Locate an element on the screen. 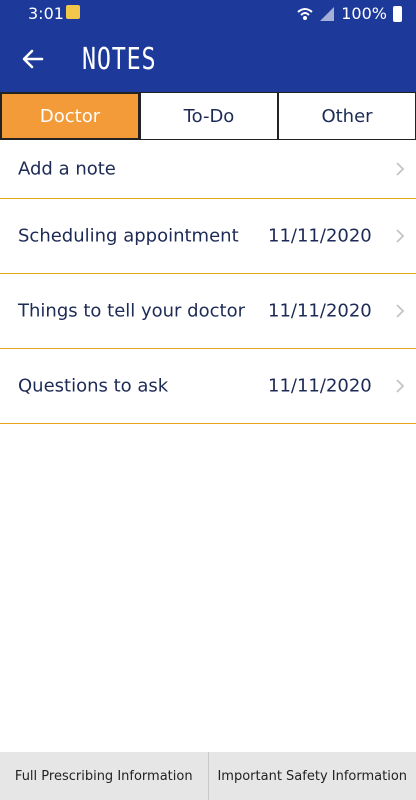 Image resolution: width=416 pixels, height=800 pixels. note-title: Scheduling appointment is located at coordinates (128, 236).